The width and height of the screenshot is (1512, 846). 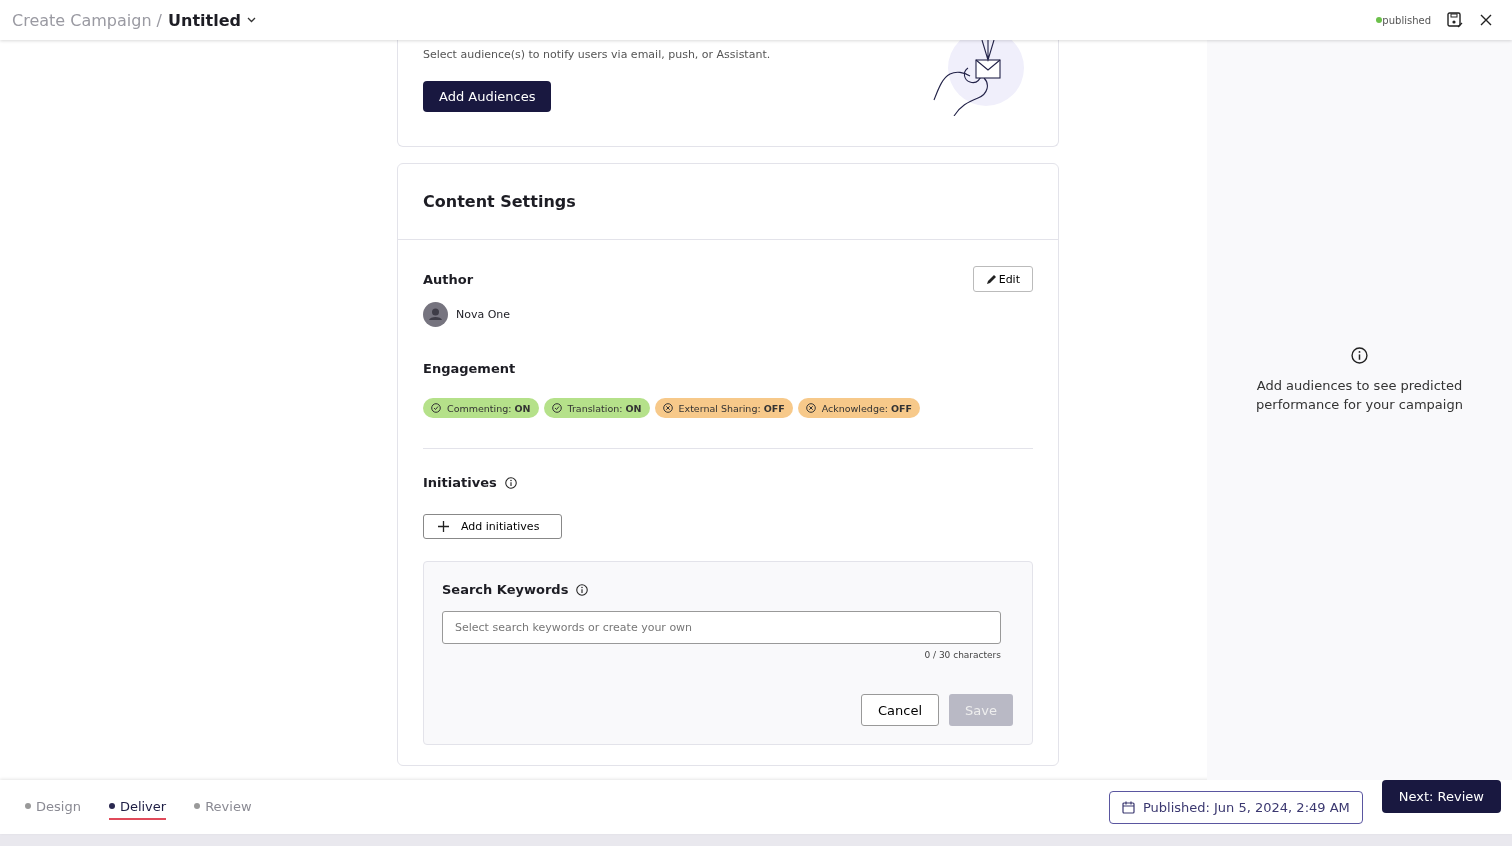 I want to click on campaign-title-dropdown: Untitled, so click(x=212, y=20).